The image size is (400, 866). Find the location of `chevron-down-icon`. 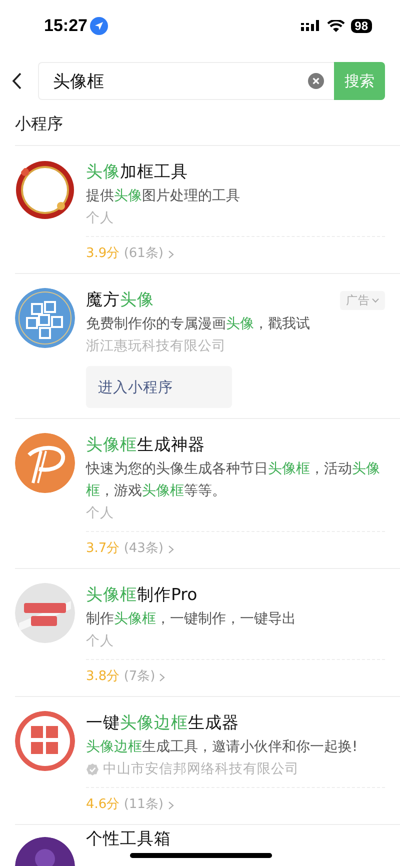

chevron-down-icon is located at coordinates (375, 300).